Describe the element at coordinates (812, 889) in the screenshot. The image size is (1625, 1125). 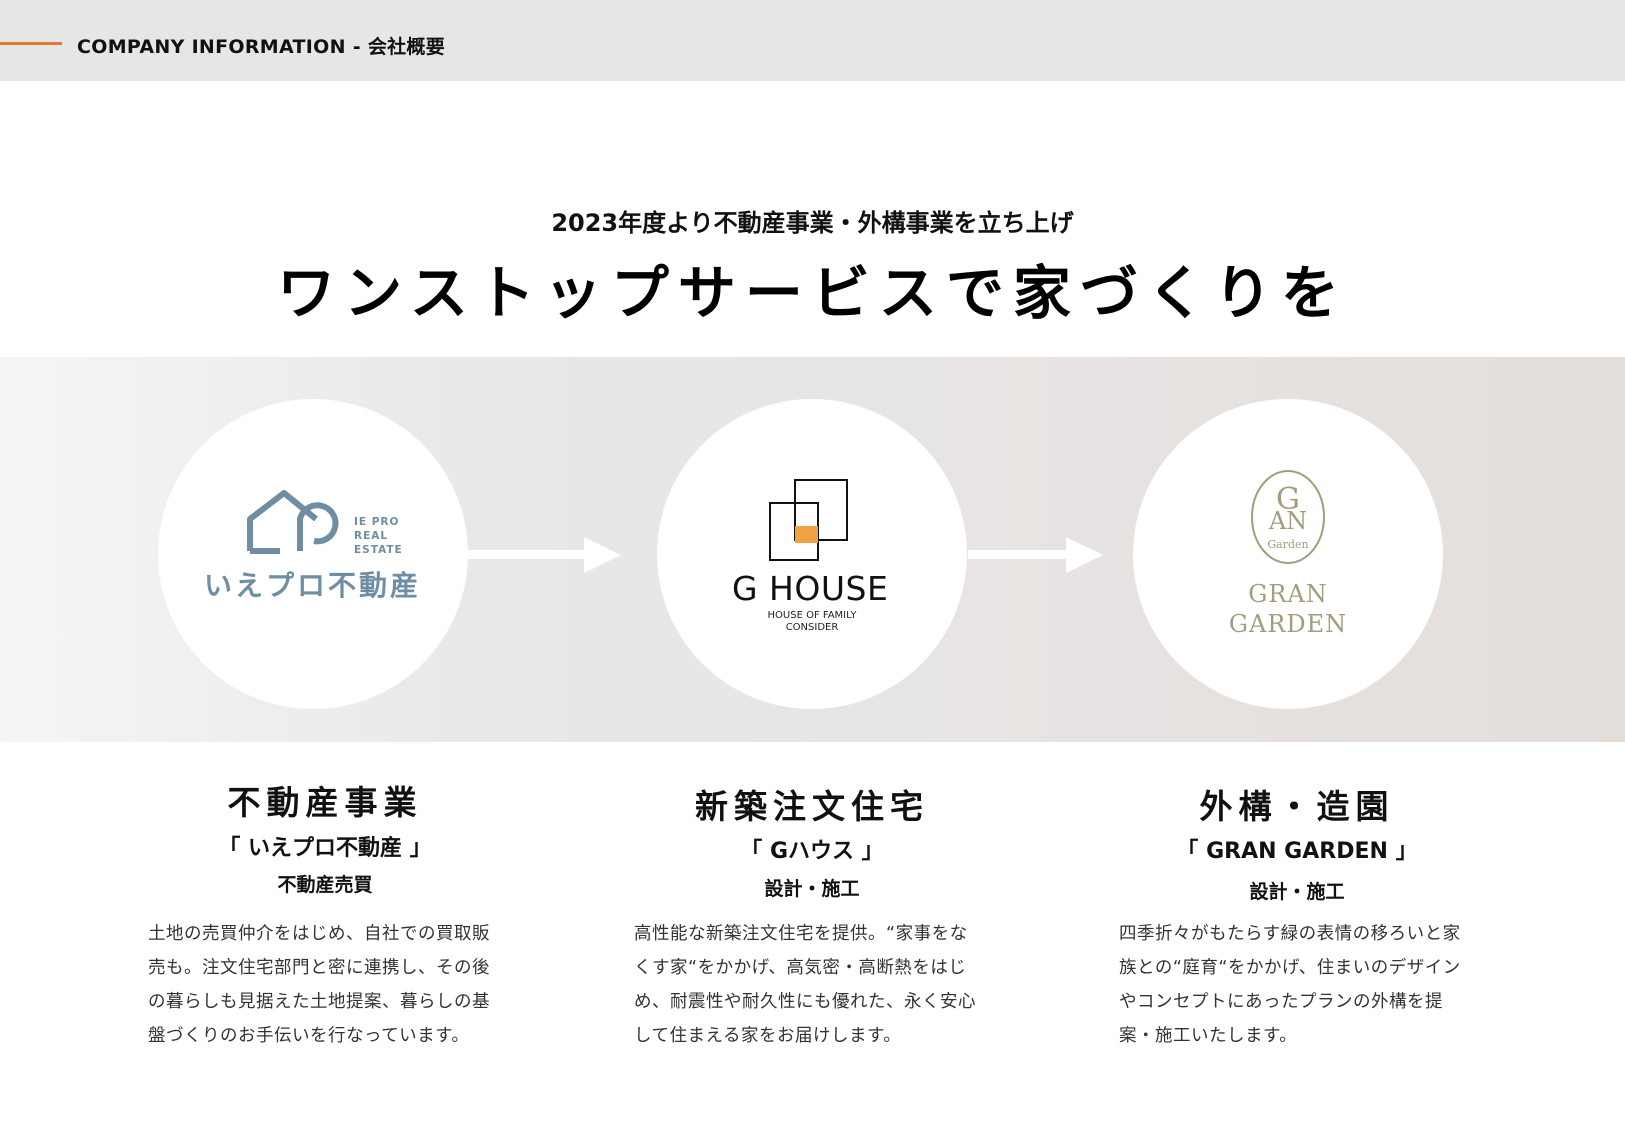
I see `column-2-role: 設計・施工` at that location.